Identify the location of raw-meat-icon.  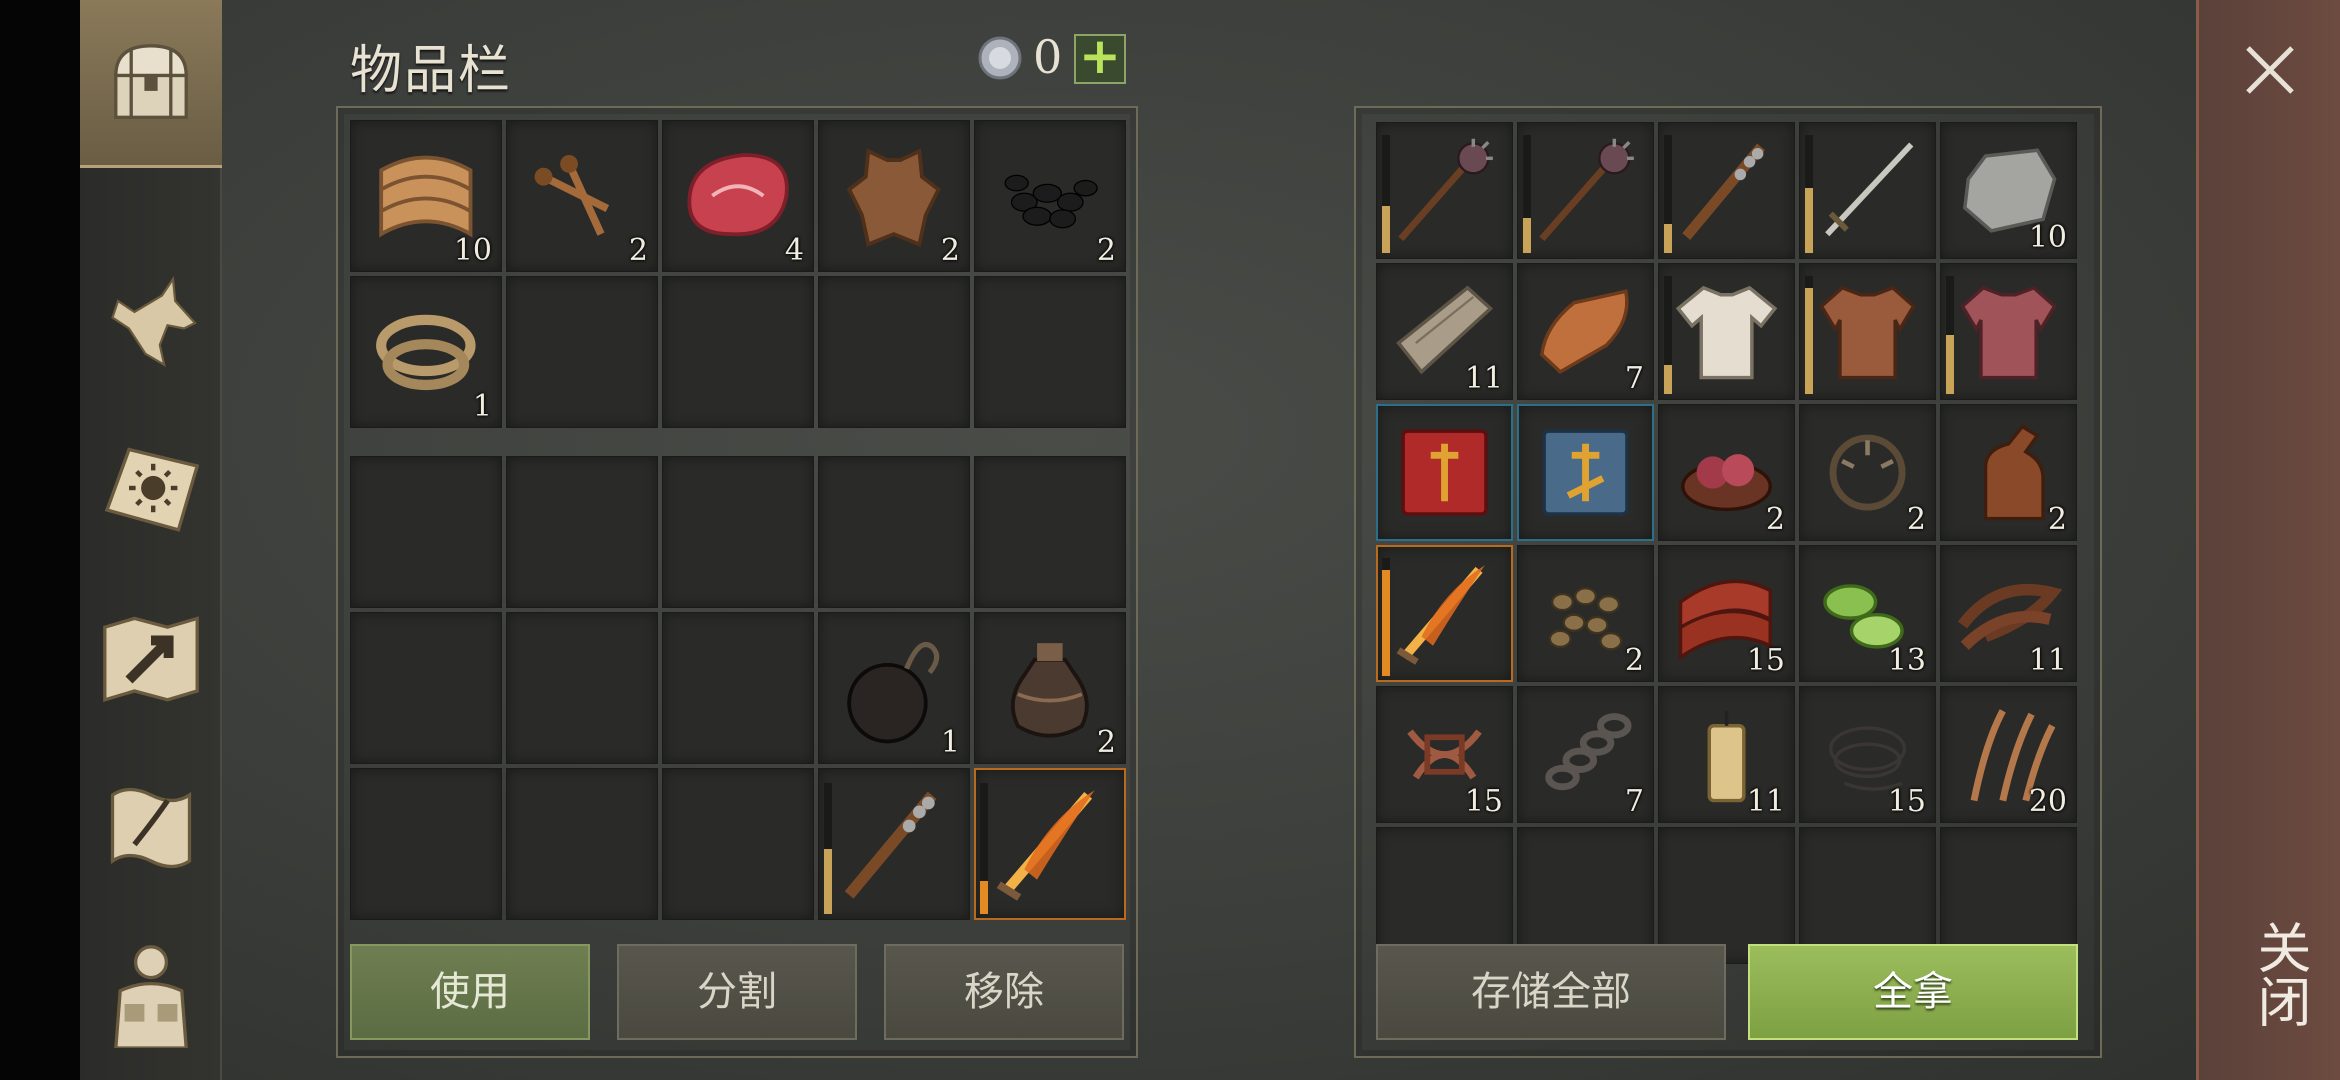
(738, 196).